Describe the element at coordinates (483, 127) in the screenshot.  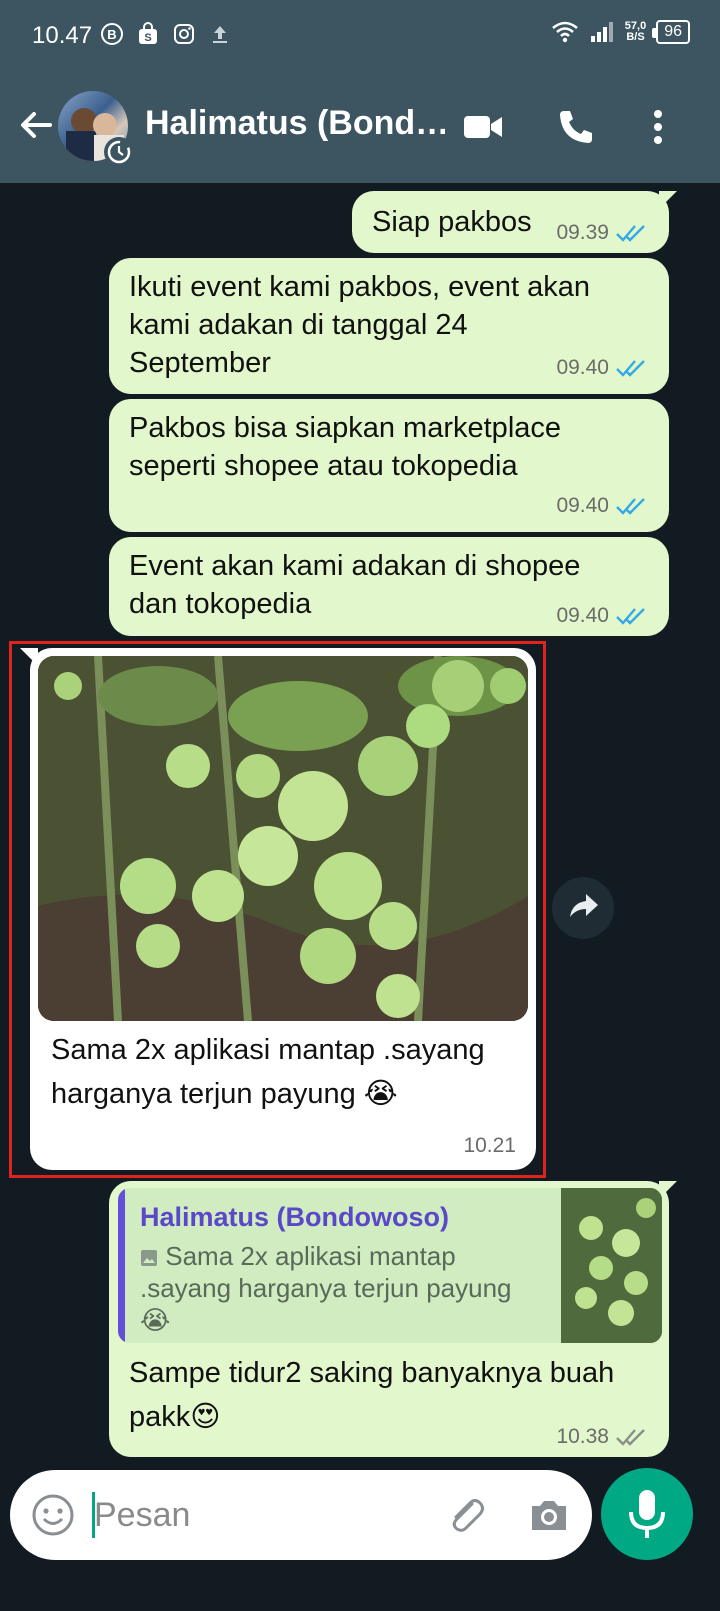
I see `video-call-icon` at that location.